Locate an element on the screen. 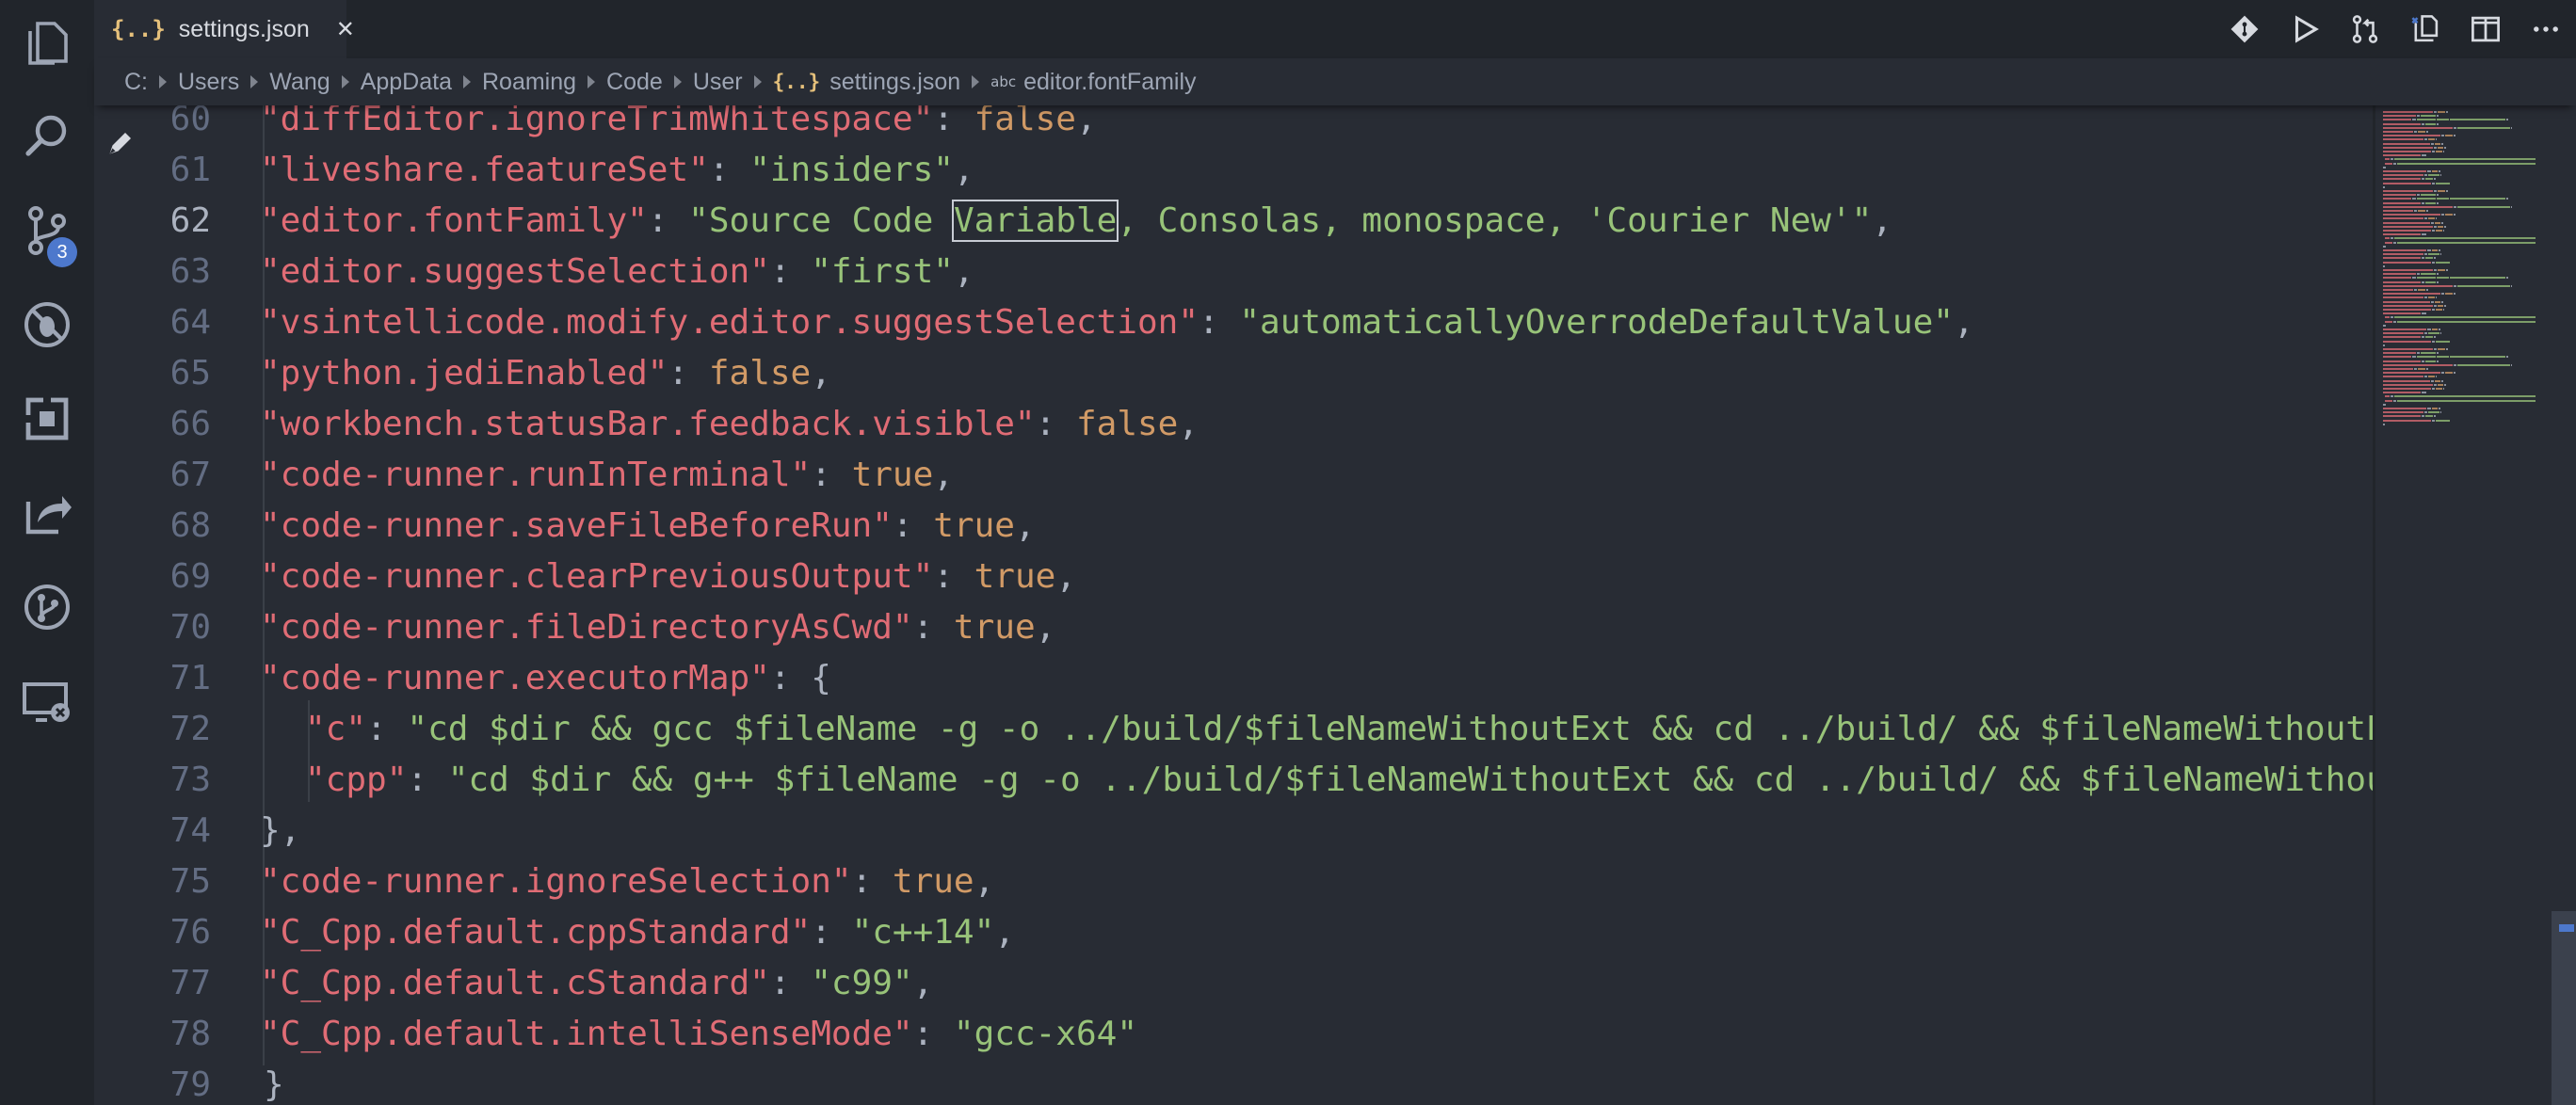  breadcrumb-label: AppData is located at coordinates (406, 81).